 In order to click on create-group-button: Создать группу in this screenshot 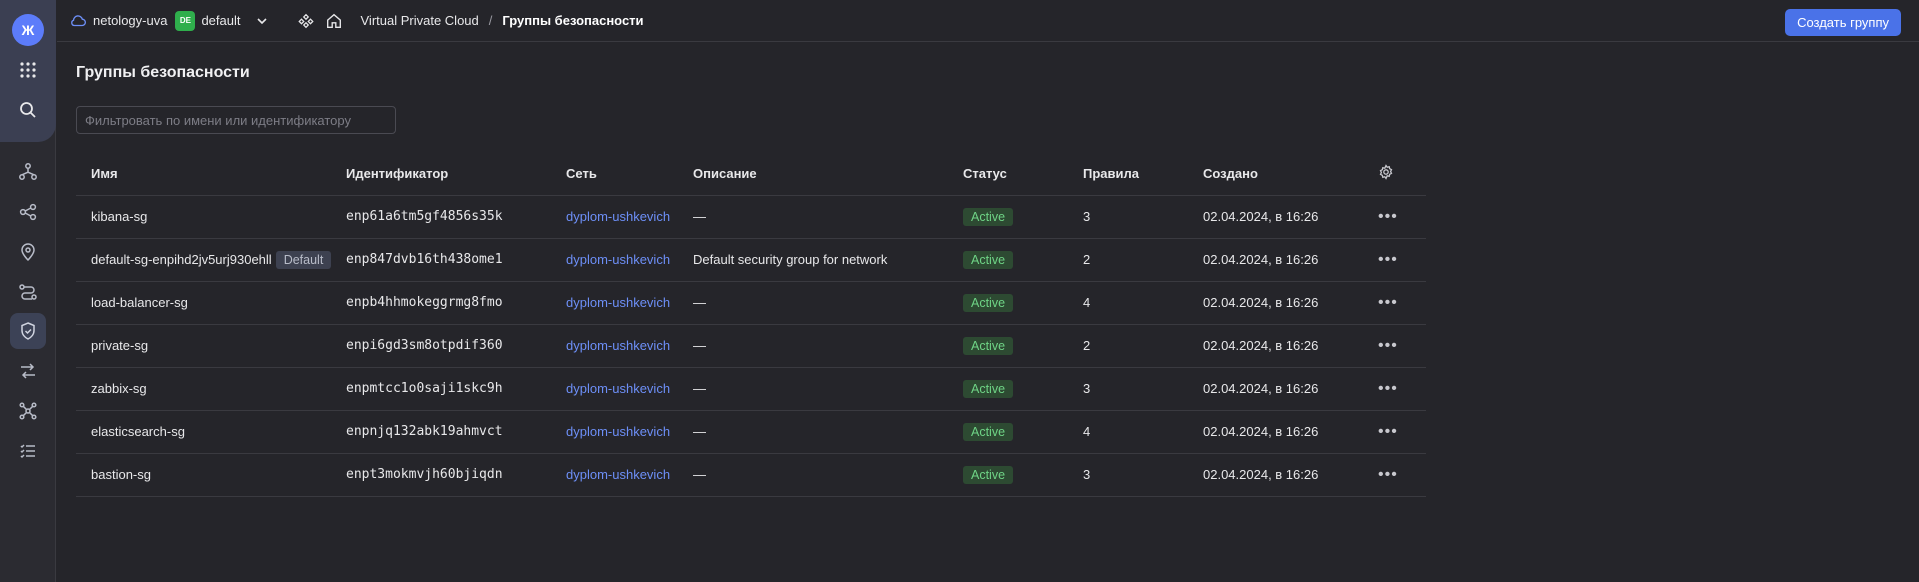, I will do `click(1843, 22)`.